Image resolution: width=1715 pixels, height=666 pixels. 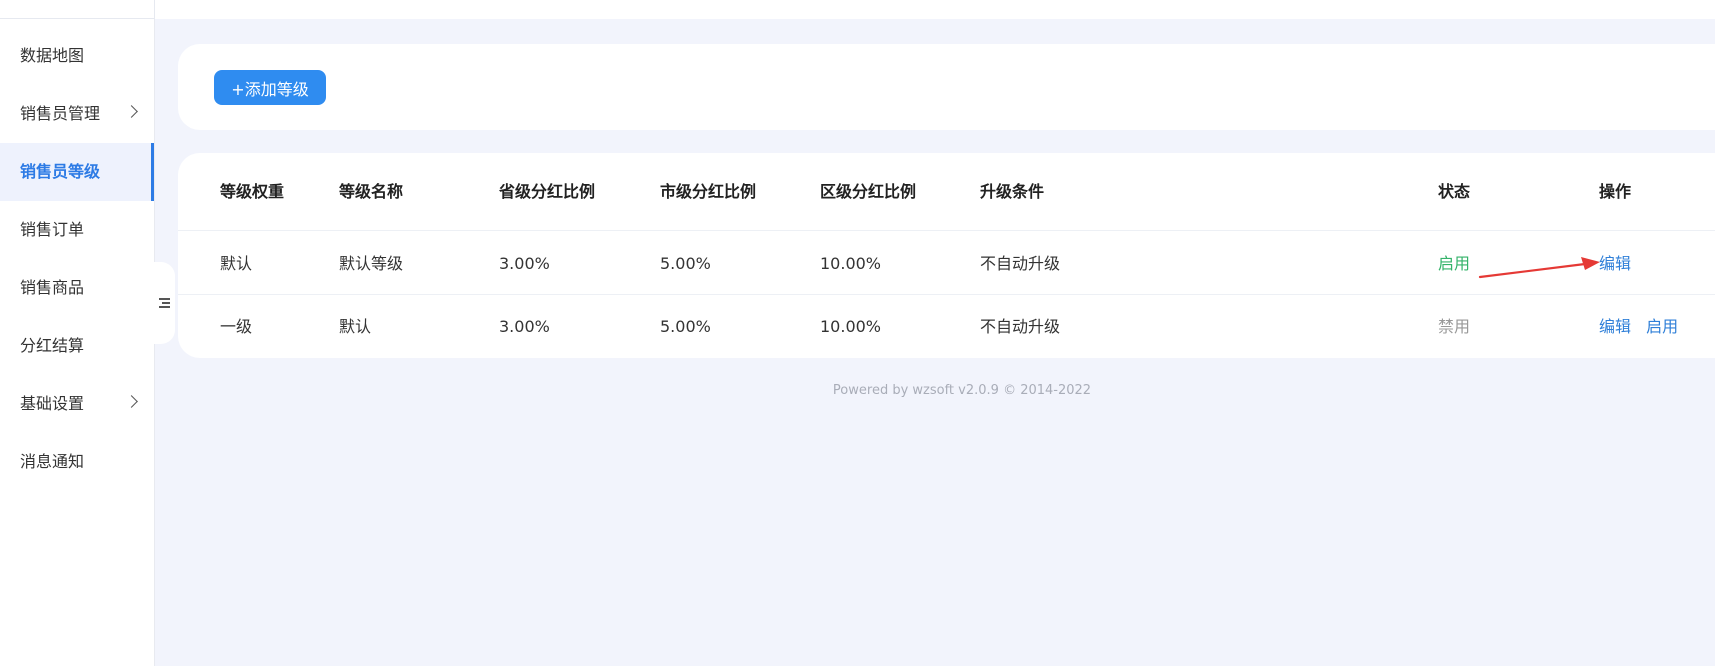 I want to click on sidebar-item-basic-settings: 基础设置, so click(x=77, y=404).